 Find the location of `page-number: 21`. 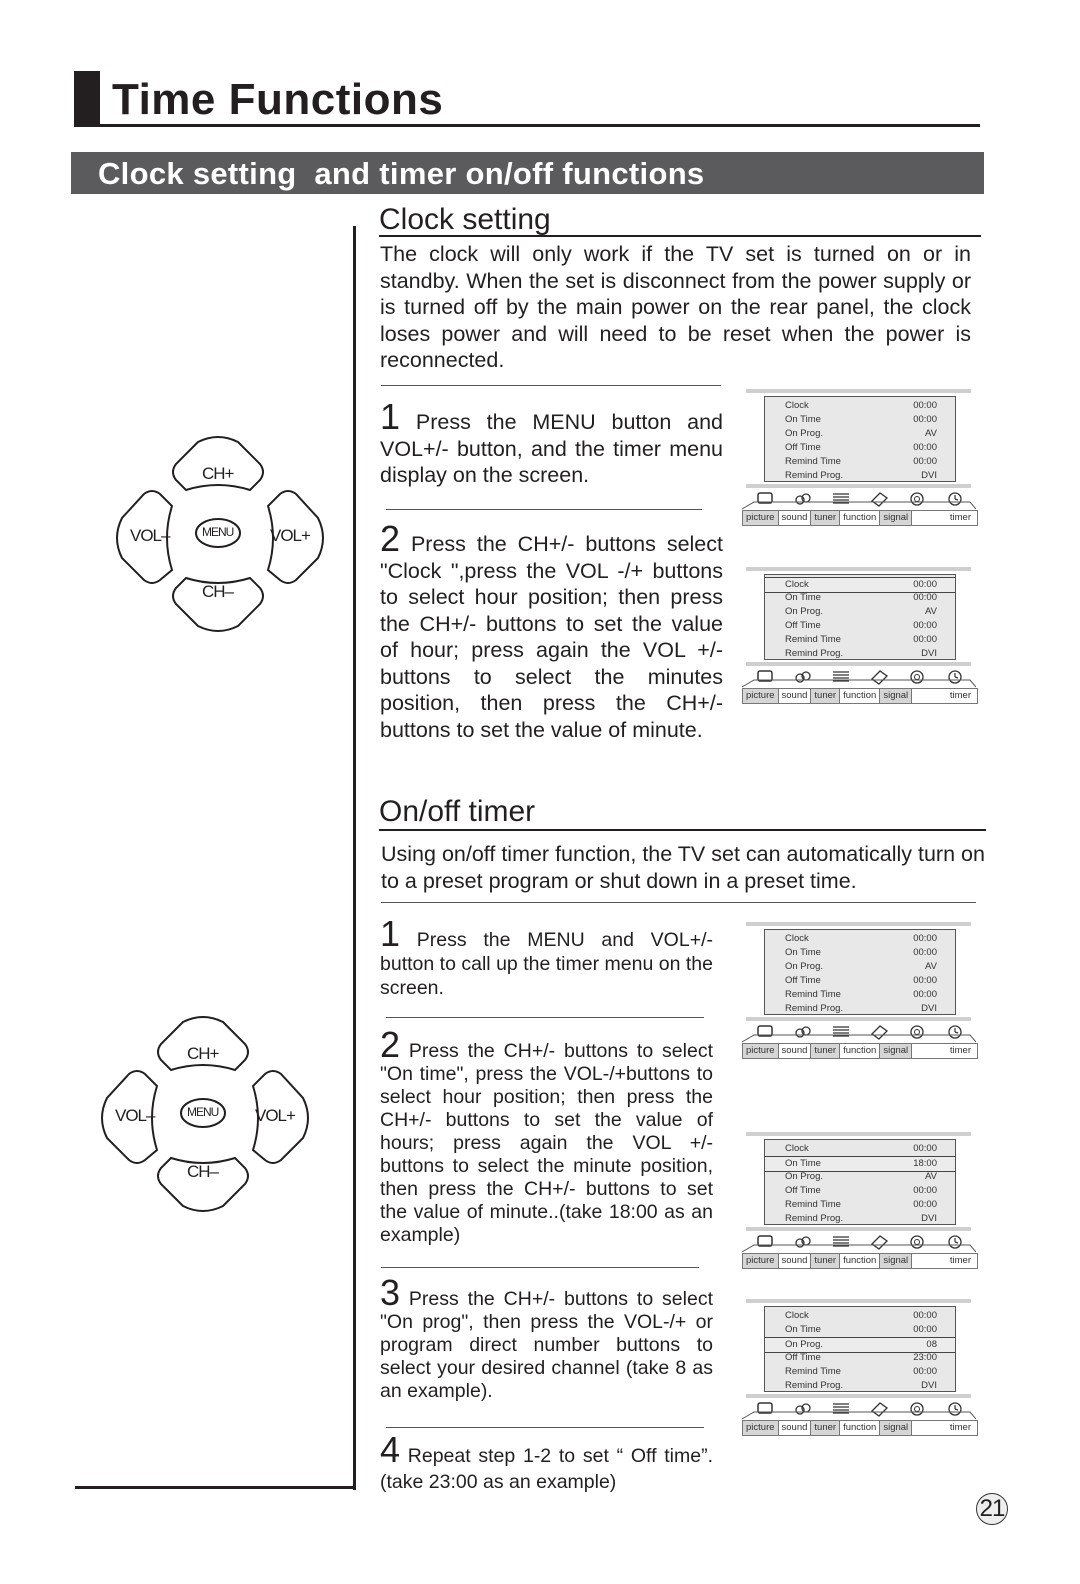

page-number: 21 is located at coordinates (992, 1509).